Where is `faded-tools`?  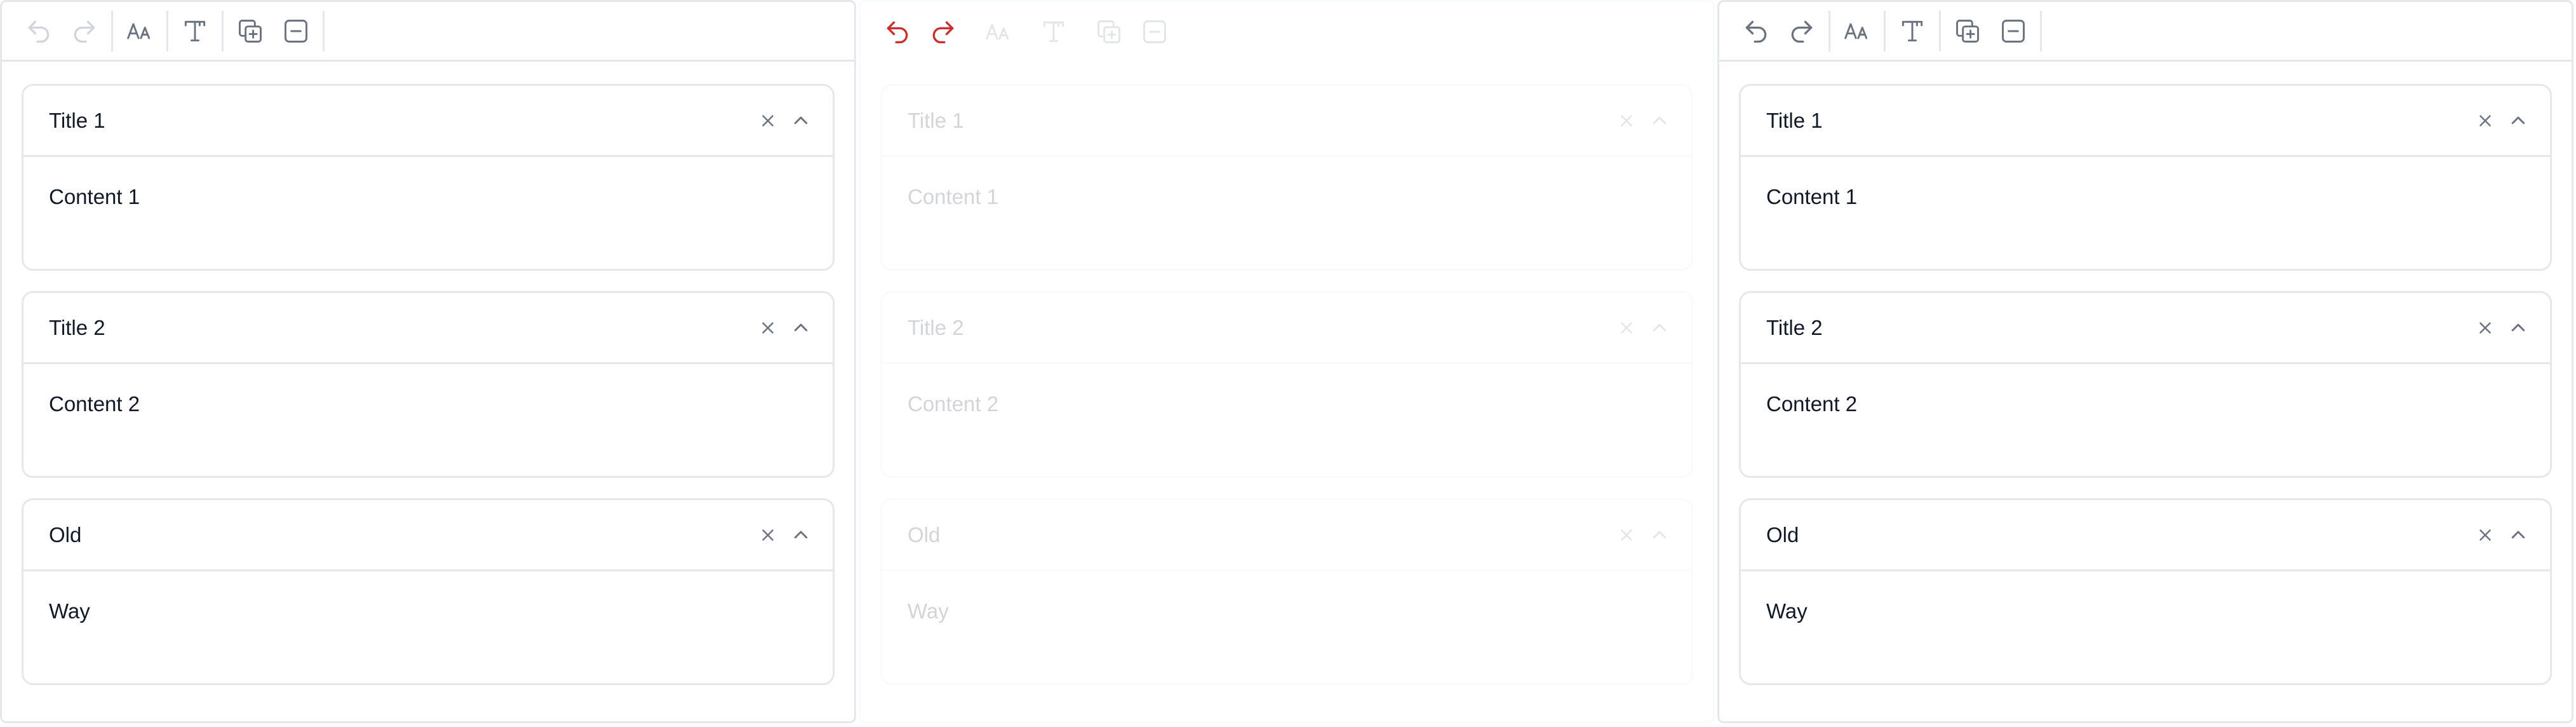
faded-tools is located at coordinates (1075, 32).